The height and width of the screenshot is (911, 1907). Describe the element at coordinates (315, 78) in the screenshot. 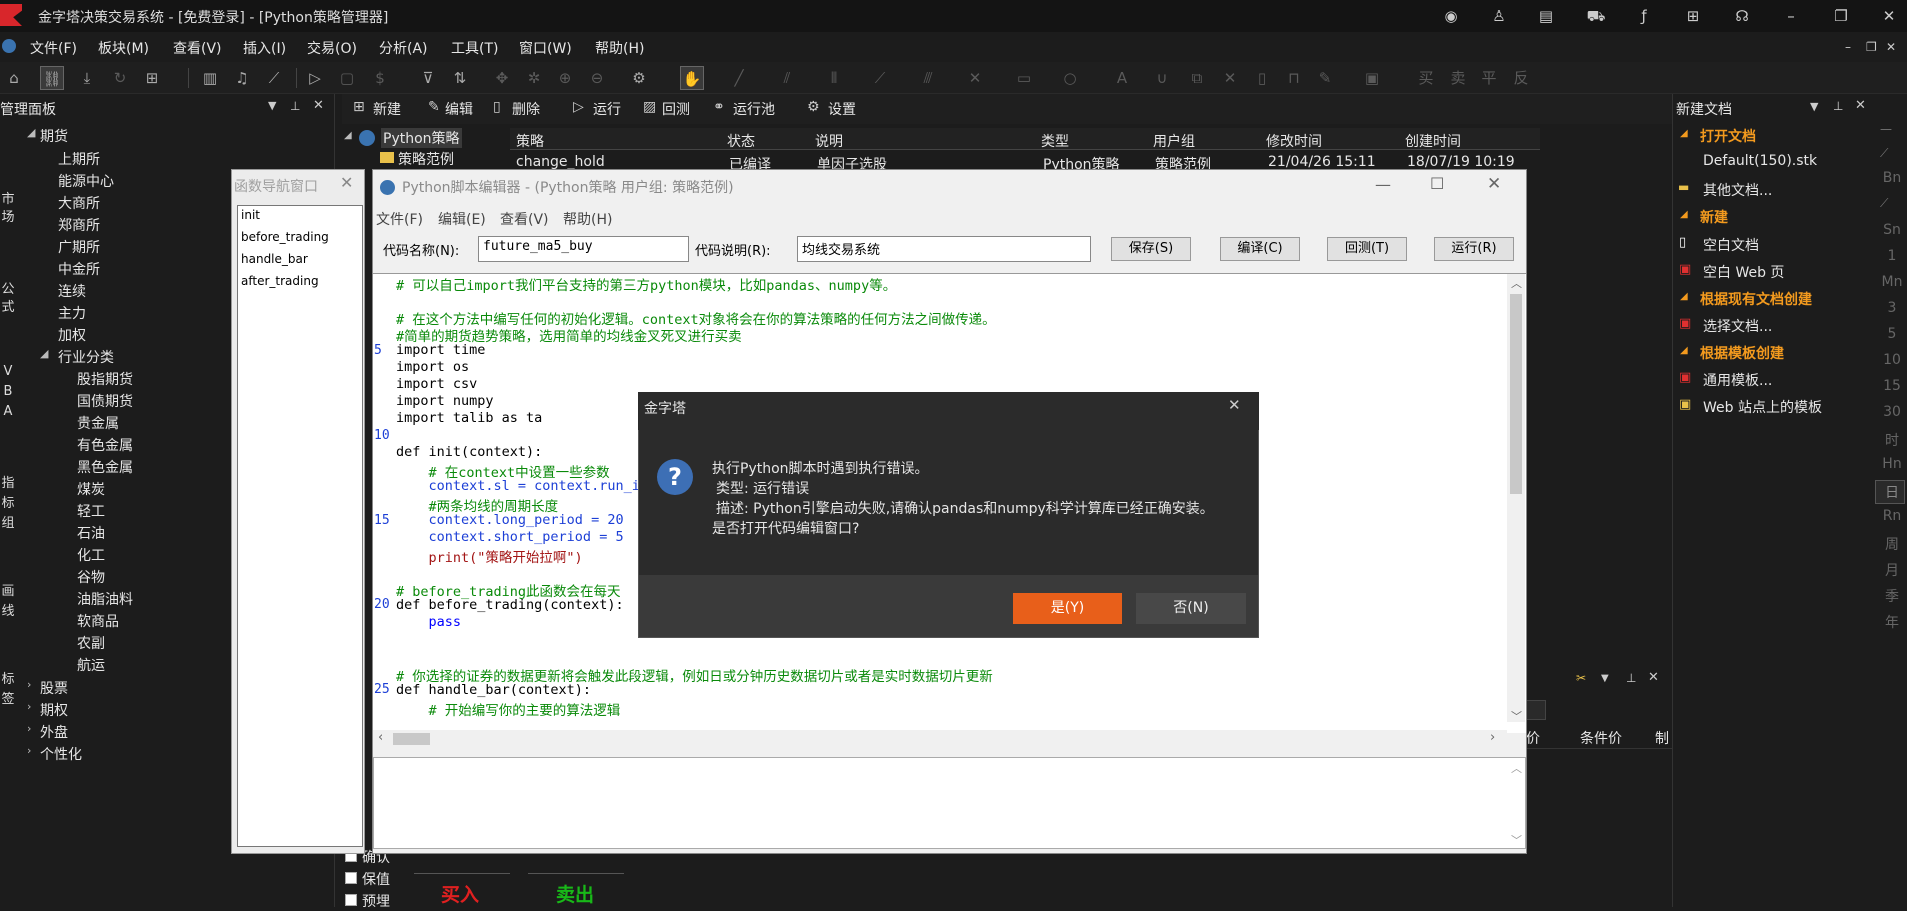

I see `play-icon: ▷` at that location.